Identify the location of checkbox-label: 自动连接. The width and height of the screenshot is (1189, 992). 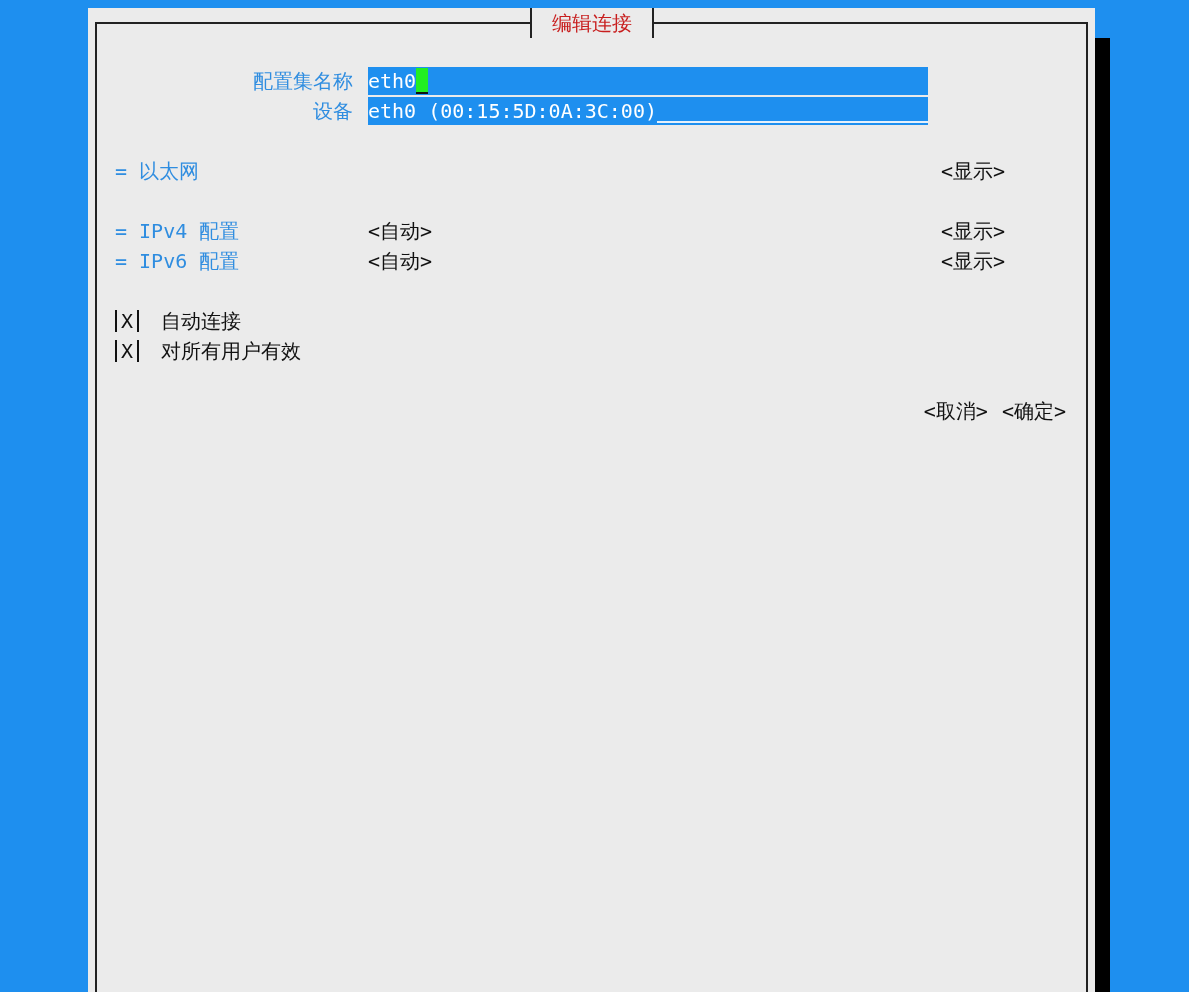
(201, 321).